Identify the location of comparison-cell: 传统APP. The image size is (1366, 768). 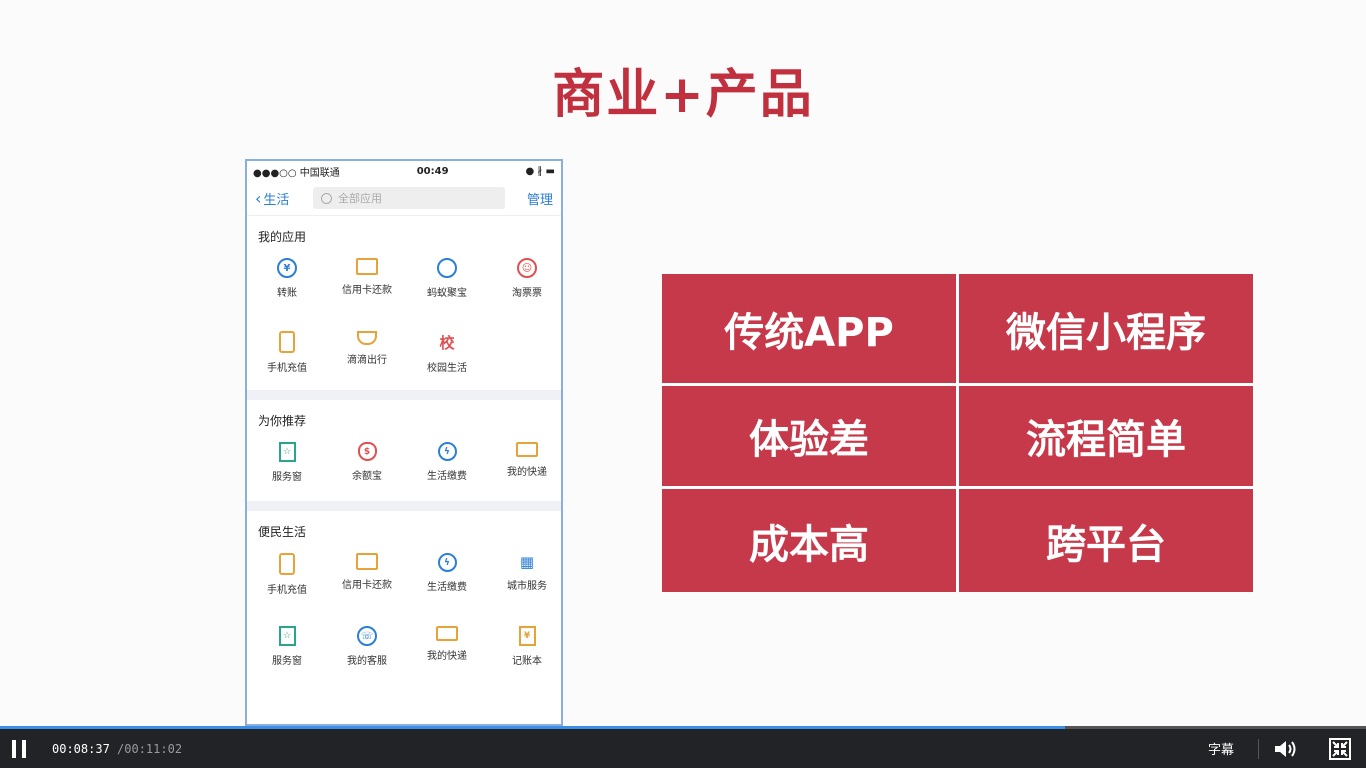
(809, 328).